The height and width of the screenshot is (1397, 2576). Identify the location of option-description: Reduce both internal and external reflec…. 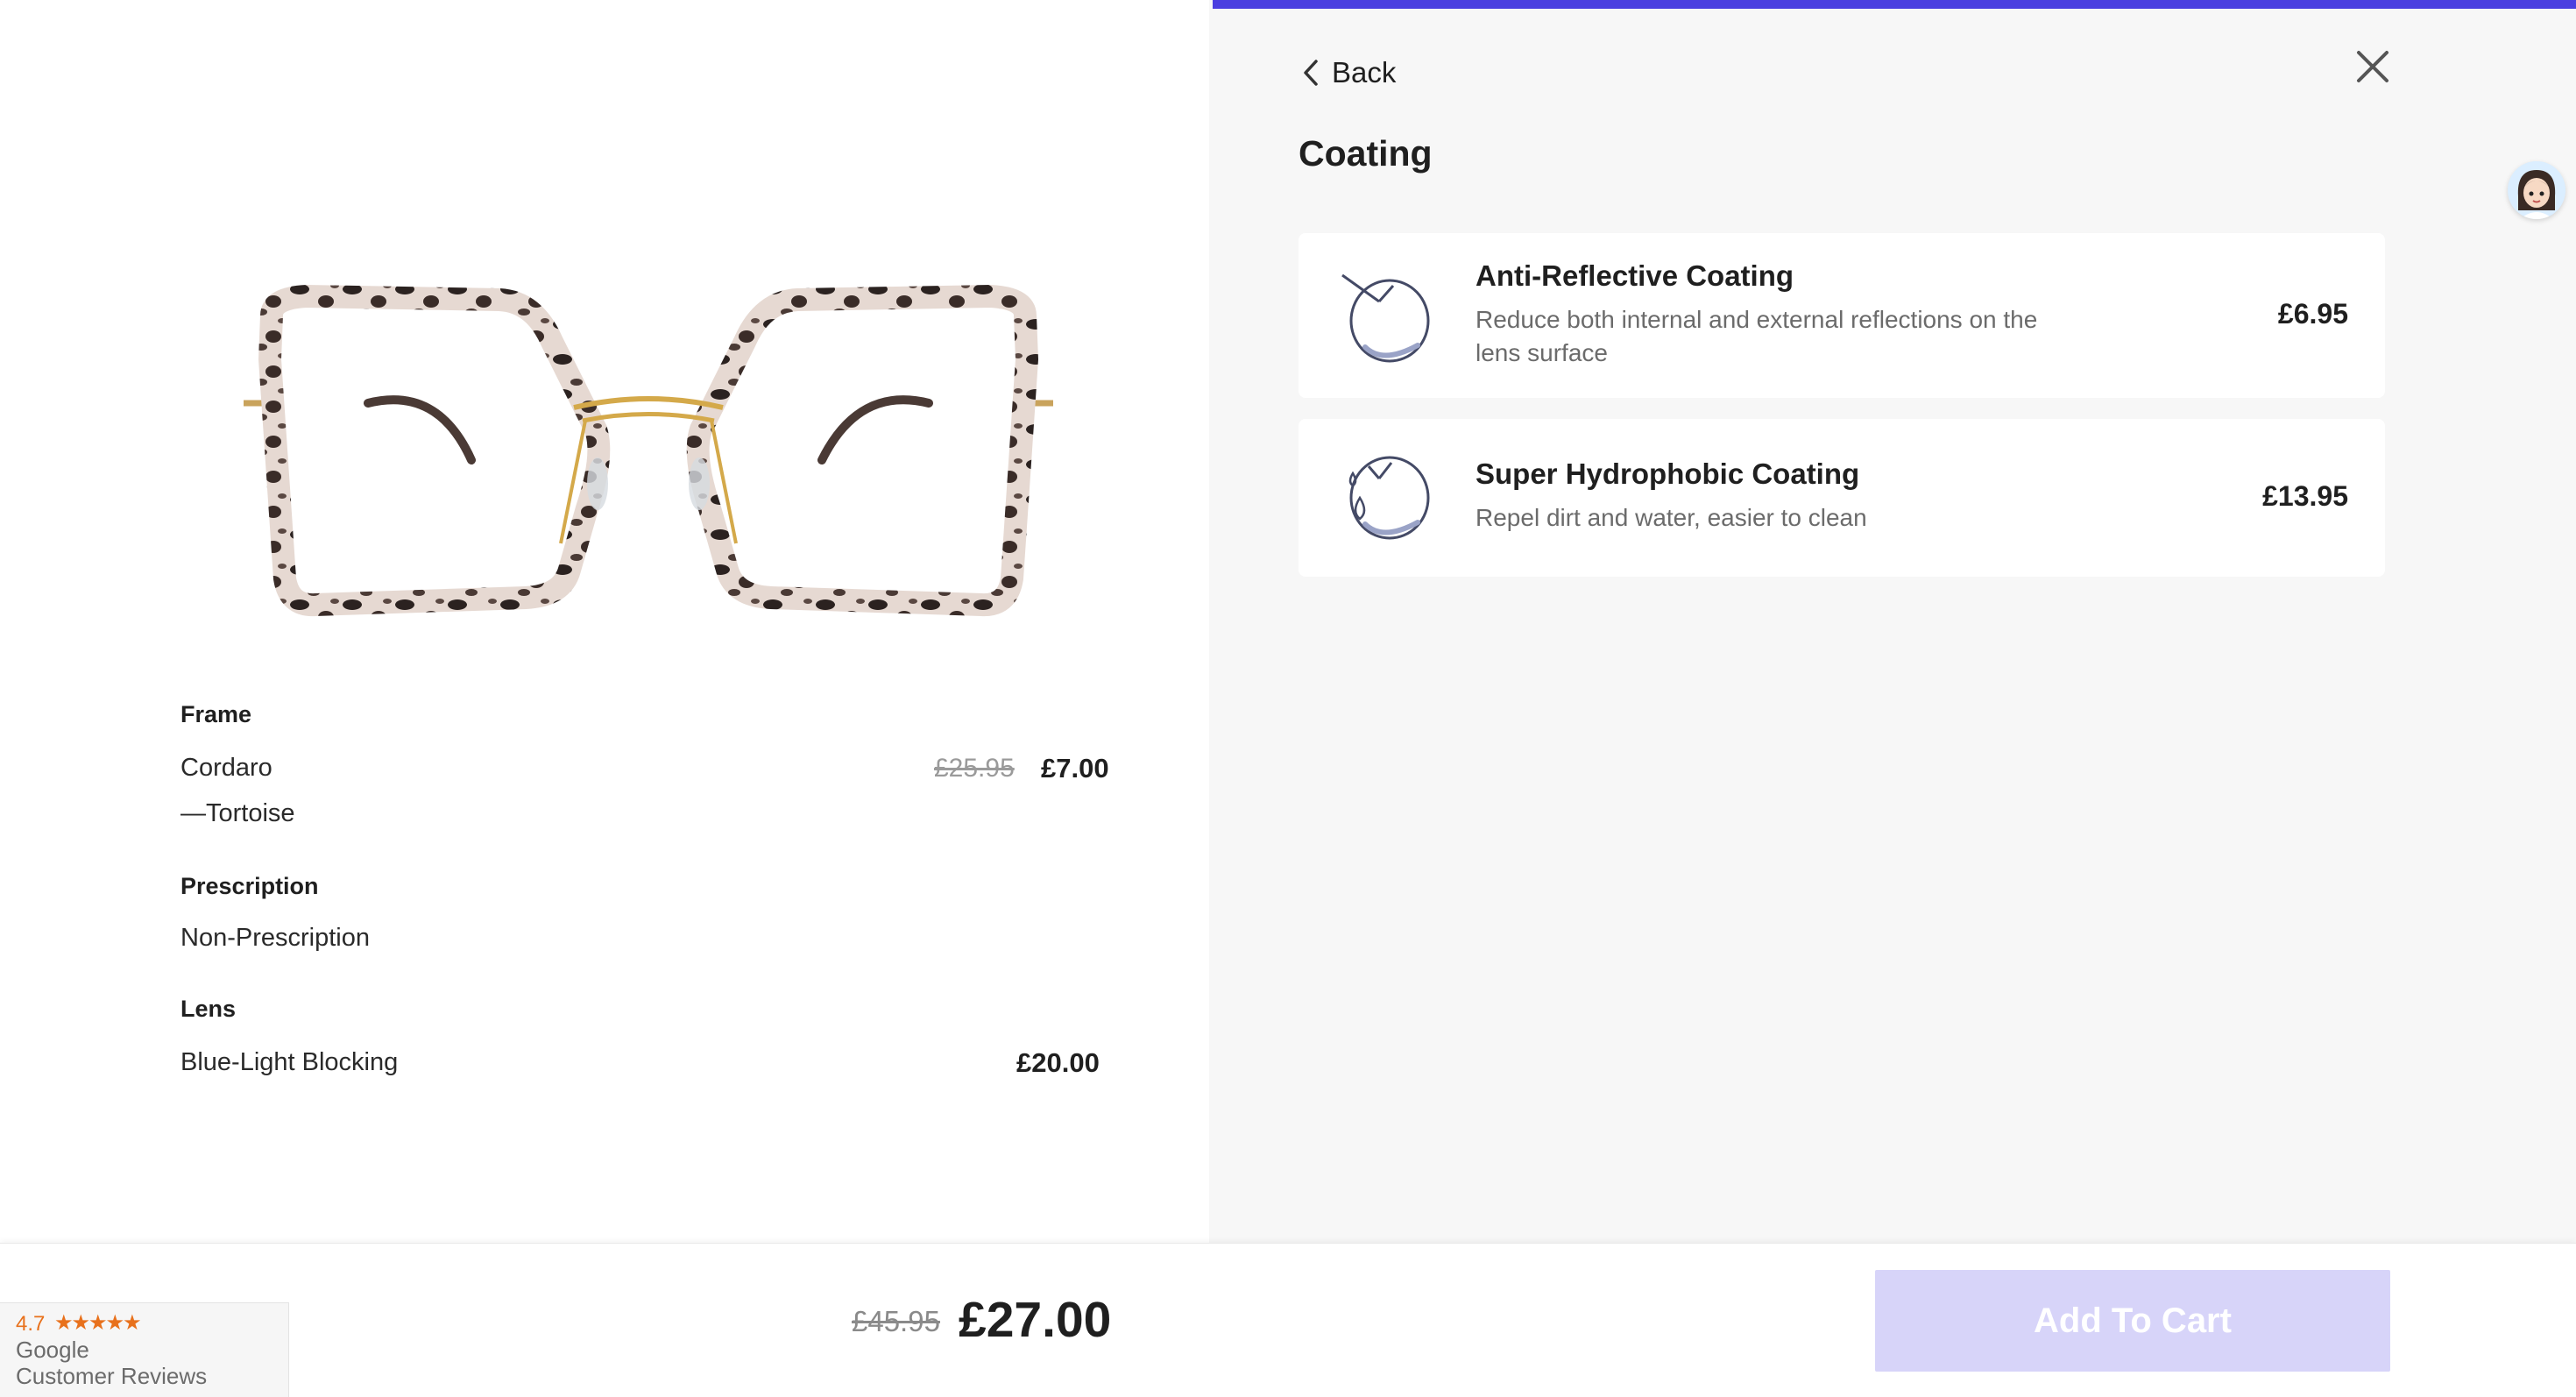
(1757, 336).